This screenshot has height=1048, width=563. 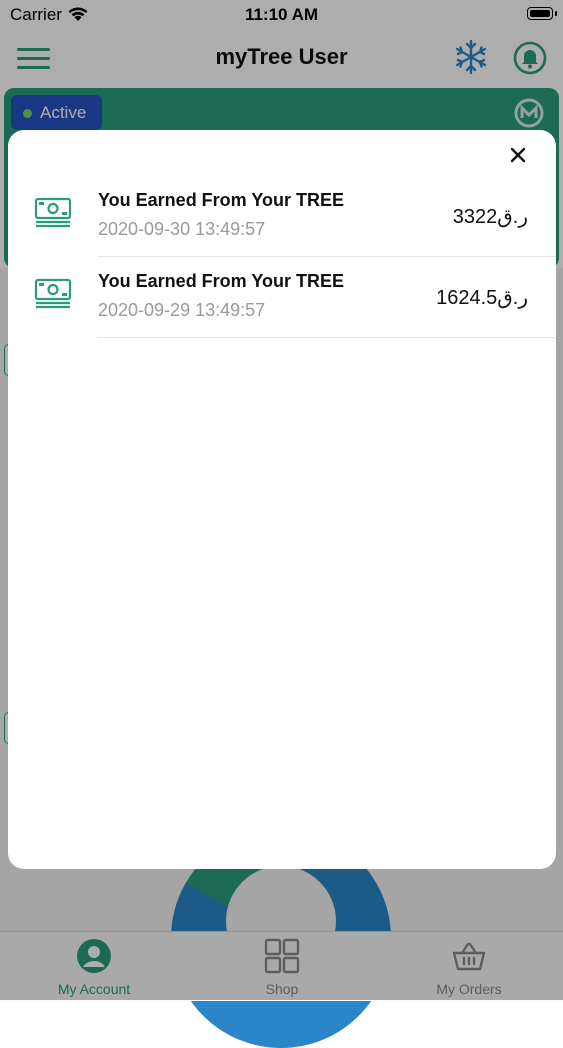 What do you see at coordinates (182, 229) in the screenshot?
I see `transaction-date: 2020-09-30 13:49:57` at bounding box center [182, 229].